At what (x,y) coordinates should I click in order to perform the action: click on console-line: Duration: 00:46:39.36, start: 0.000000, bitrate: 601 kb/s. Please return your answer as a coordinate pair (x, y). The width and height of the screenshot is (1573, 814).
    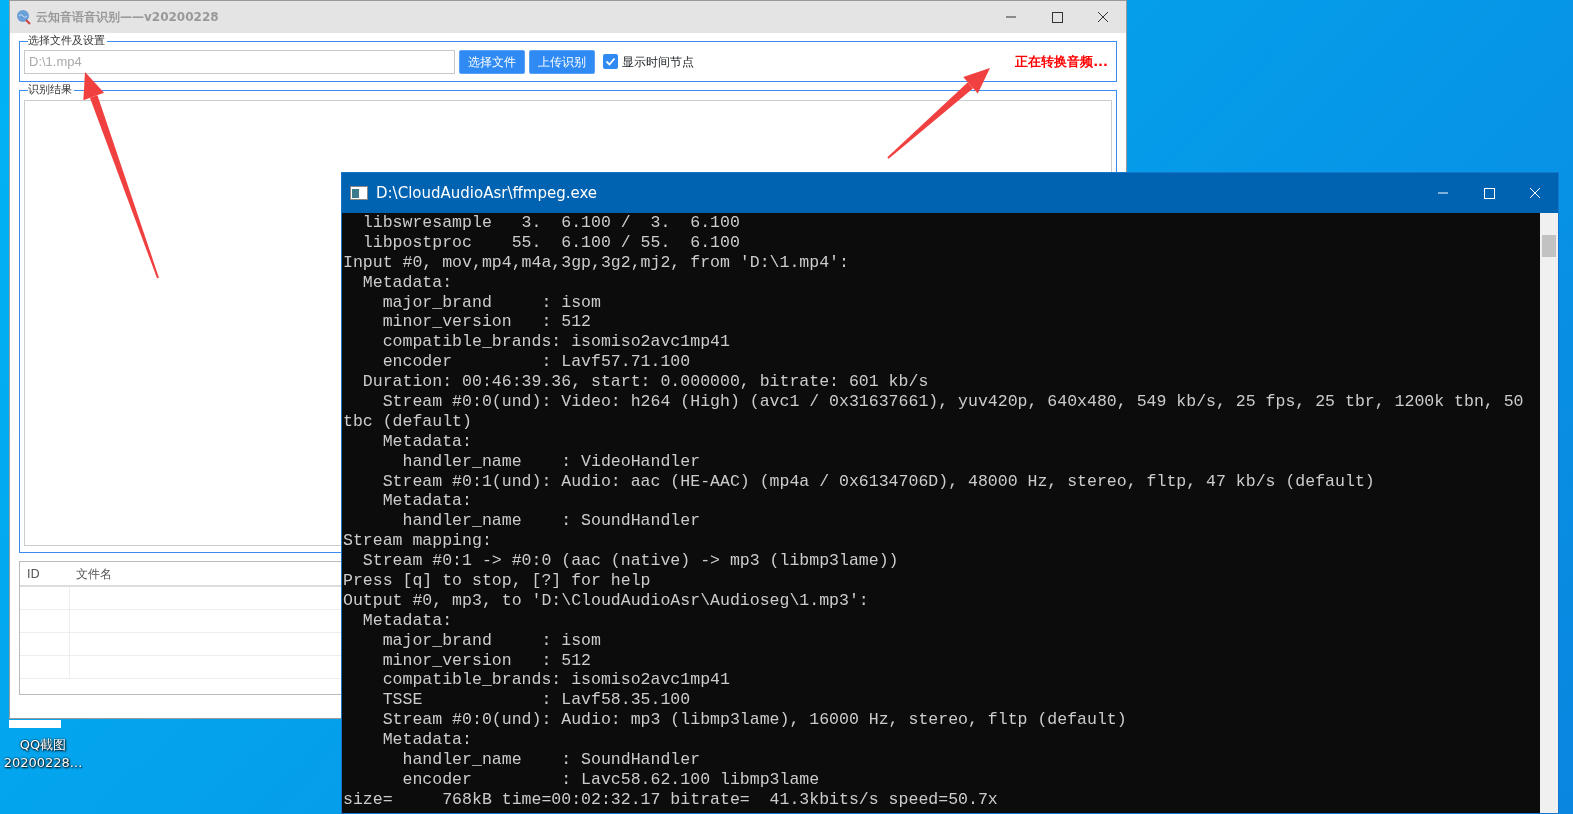
    Looking at the image, I should click on (645, 382).